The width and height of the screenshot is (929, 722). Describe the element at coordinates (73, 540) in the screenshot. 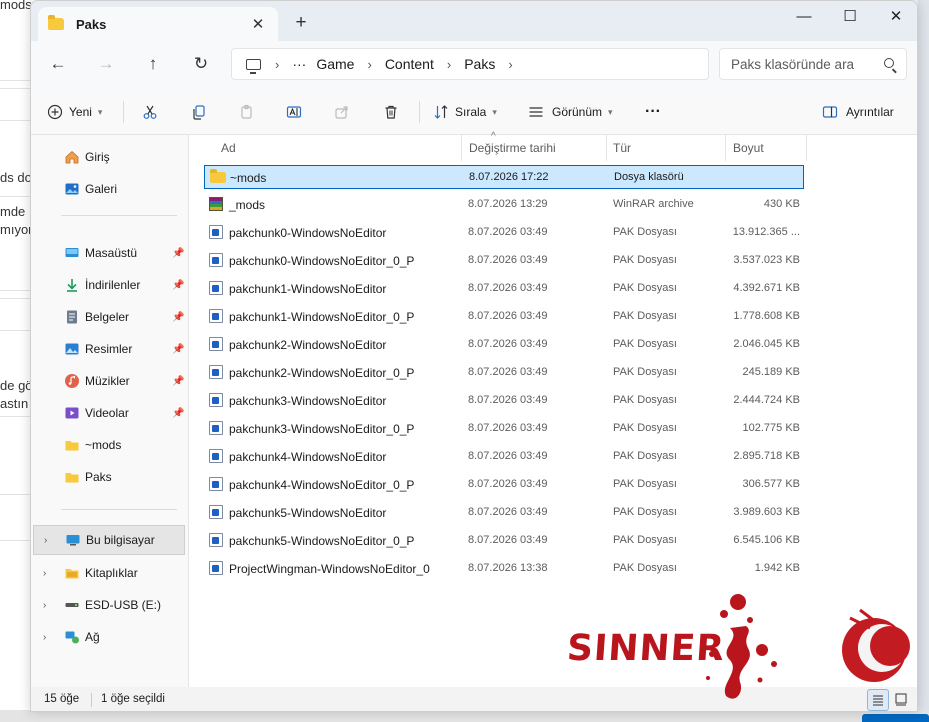

I see `this-pc-icon` at that location.